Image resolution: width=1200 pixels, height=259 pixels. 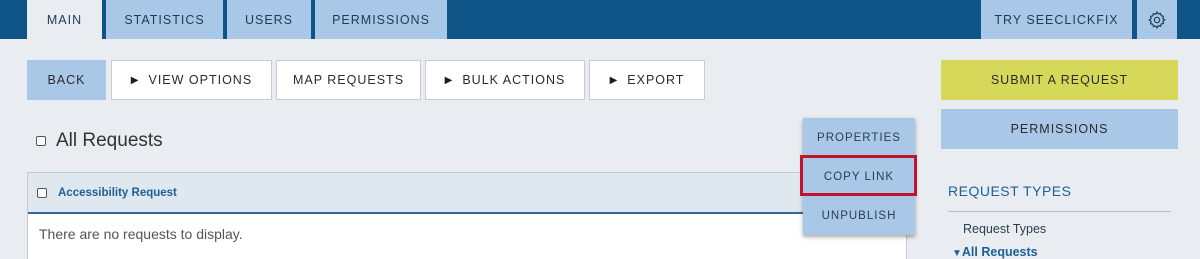 What do you see at coordinates (117, 193) in the screenshot?
I see `table-header-label: Accessibility Request` at bounding box center [117, 193].